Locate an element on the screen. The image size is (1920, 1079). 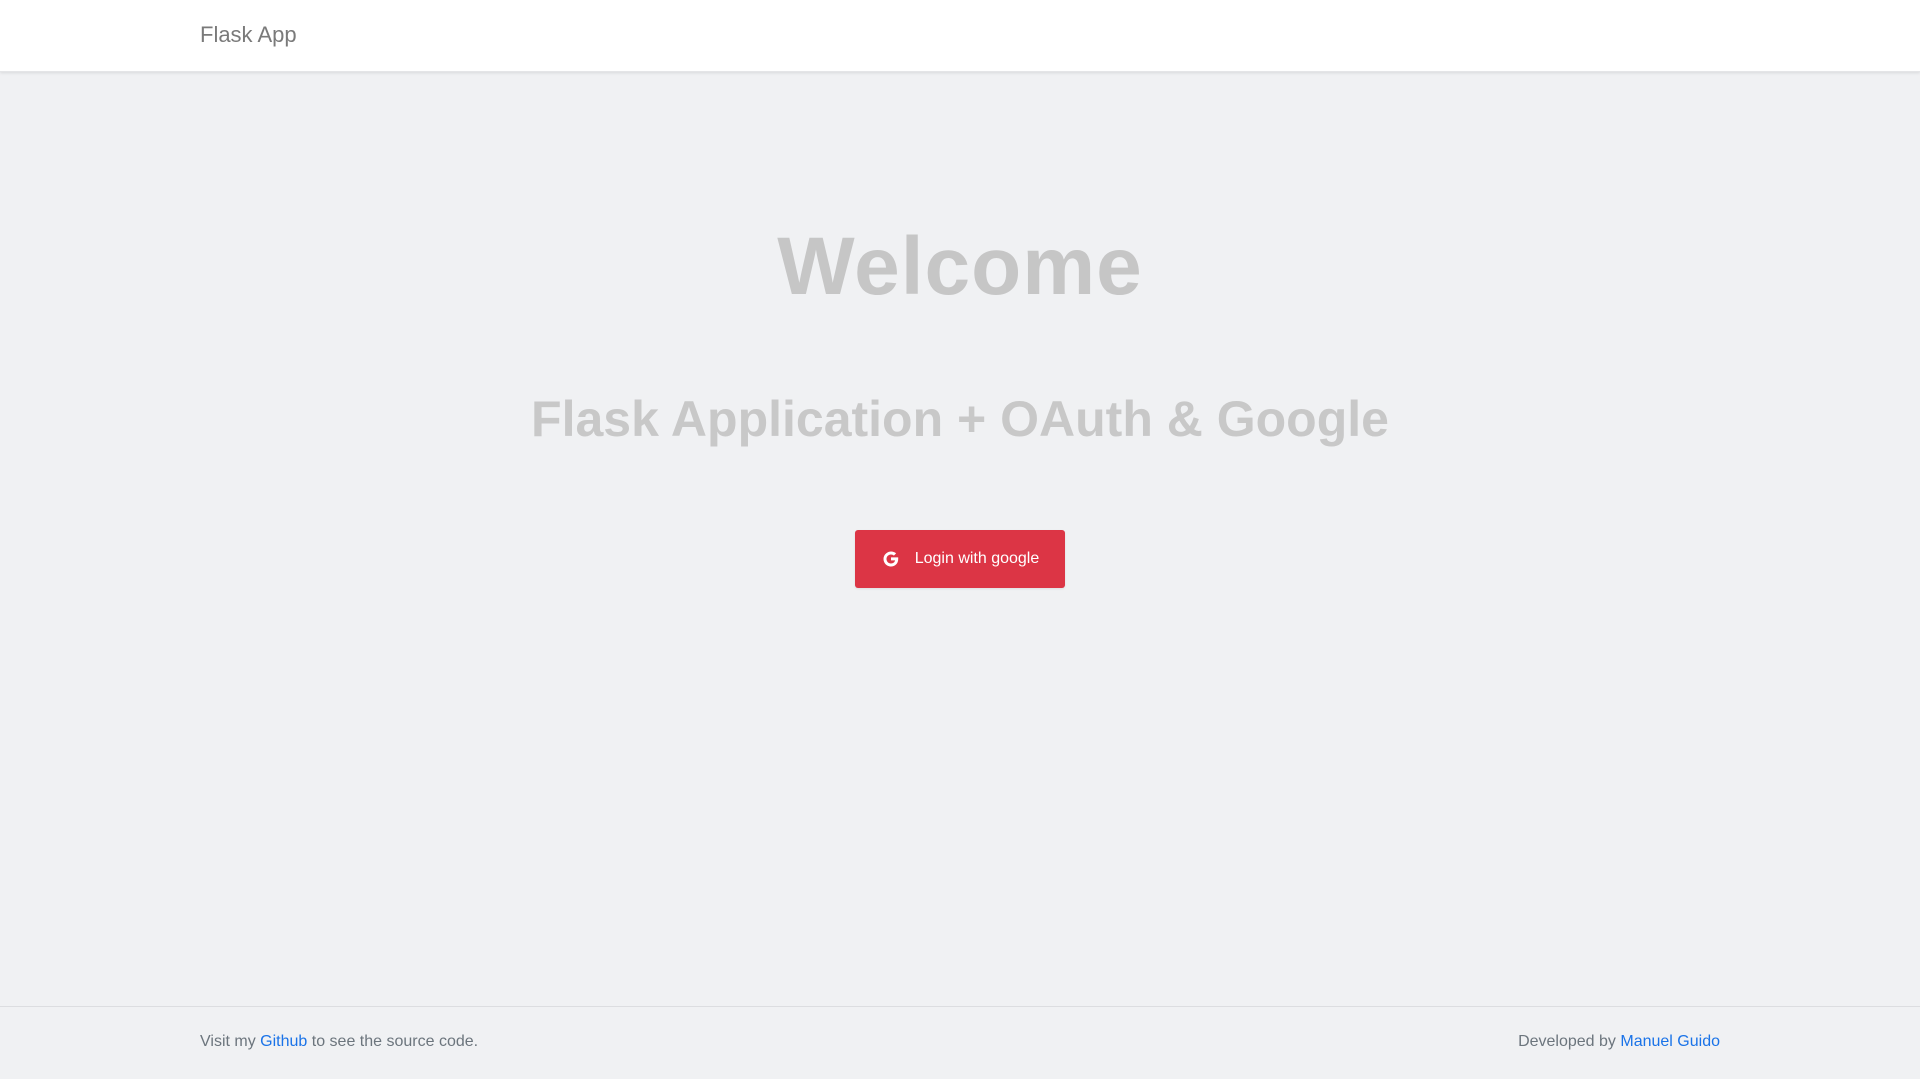
footer-credit: Developed by Manuel Guido is located at coordinates (1619, 1042).